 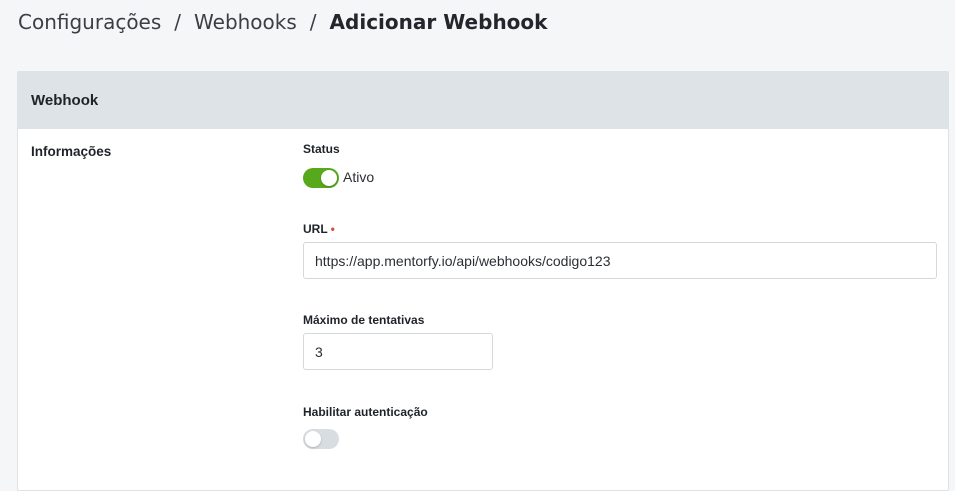 What do you see at coordinates (438, 22) in the screenshot?
I see `page-title: Adicionar Webhook` at bounding box center [438, 22].